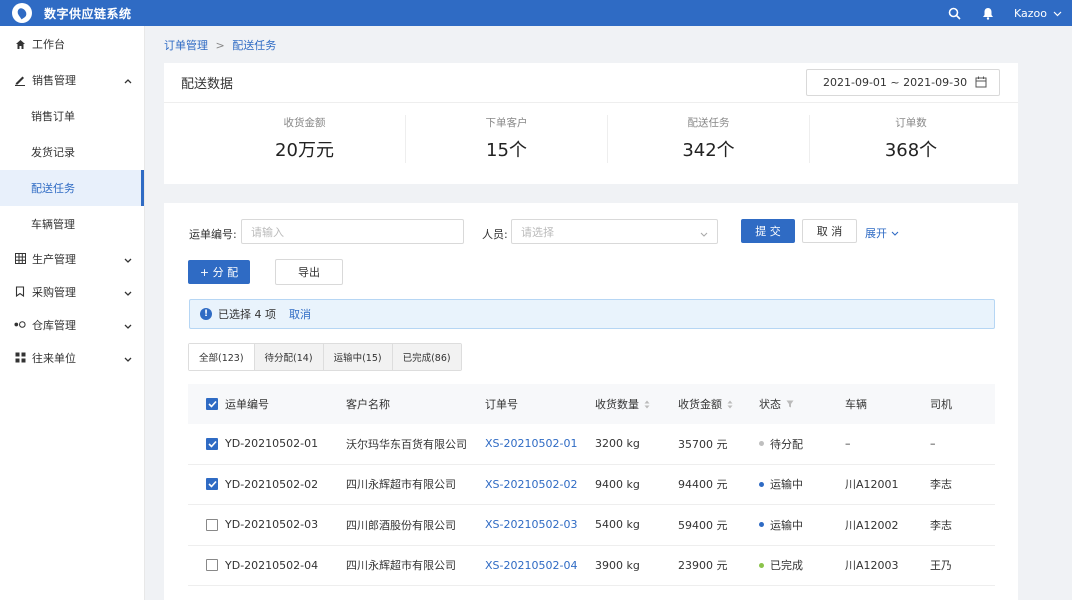  Describe the element at coordinates (829, 231) in the screenshot. I see `cancel-button: 取 消` at that location.